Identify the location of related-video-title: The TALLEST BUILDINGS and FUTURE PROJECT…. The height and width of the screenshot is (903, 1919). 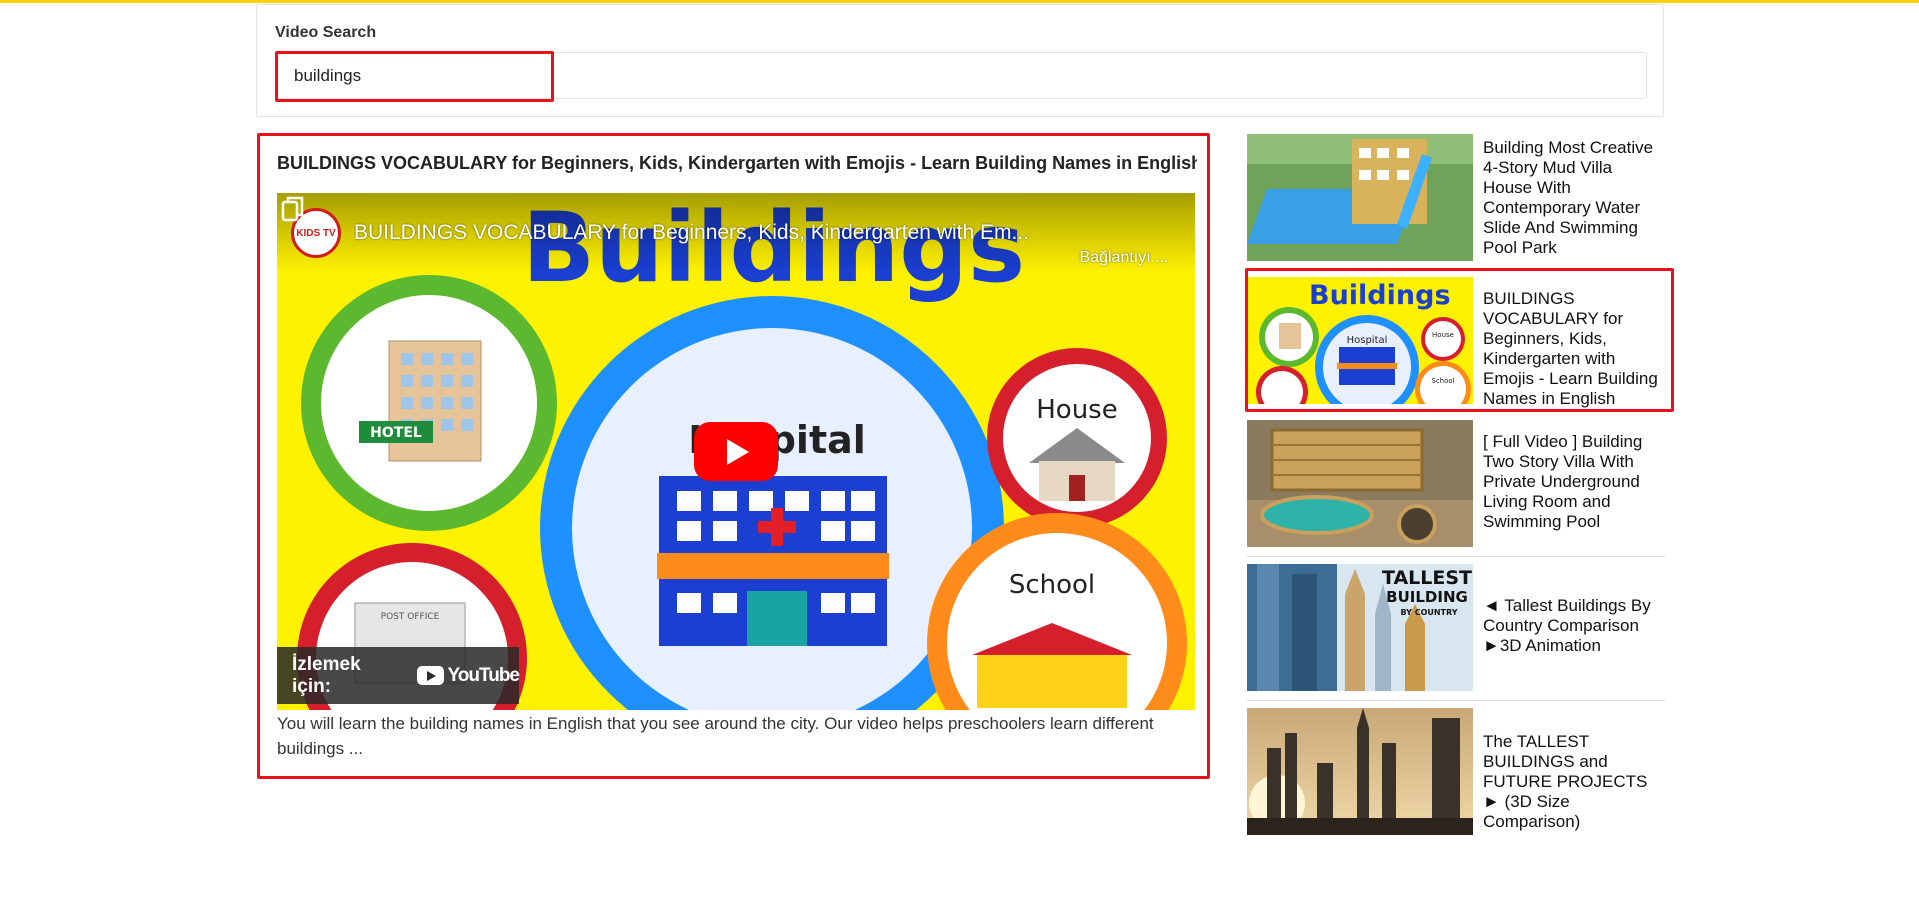
(1574, 782).